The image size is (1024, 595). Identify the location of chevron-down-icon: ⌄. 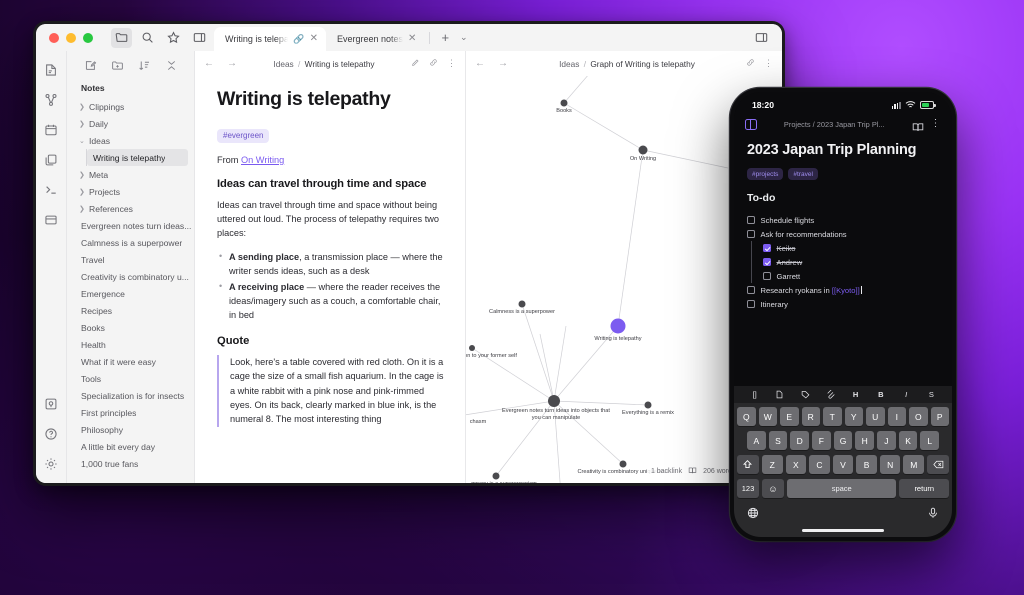
(464, 37).